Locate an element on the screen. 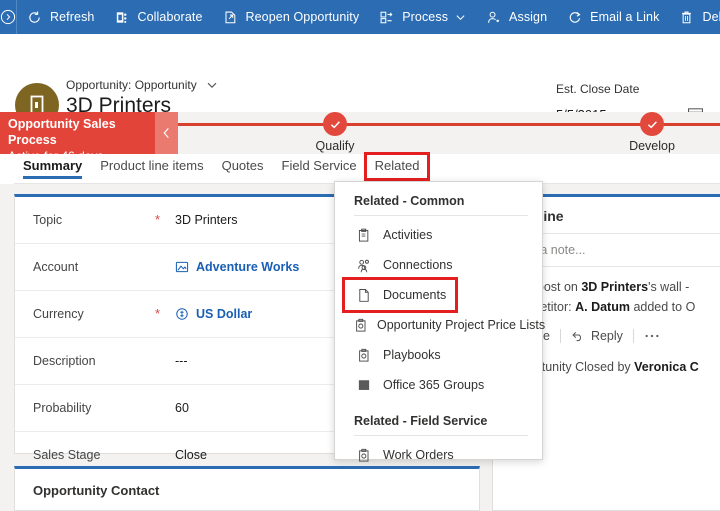  flyout-group-title-field-service: Related - Field Service is located at coordinates (421, 421).